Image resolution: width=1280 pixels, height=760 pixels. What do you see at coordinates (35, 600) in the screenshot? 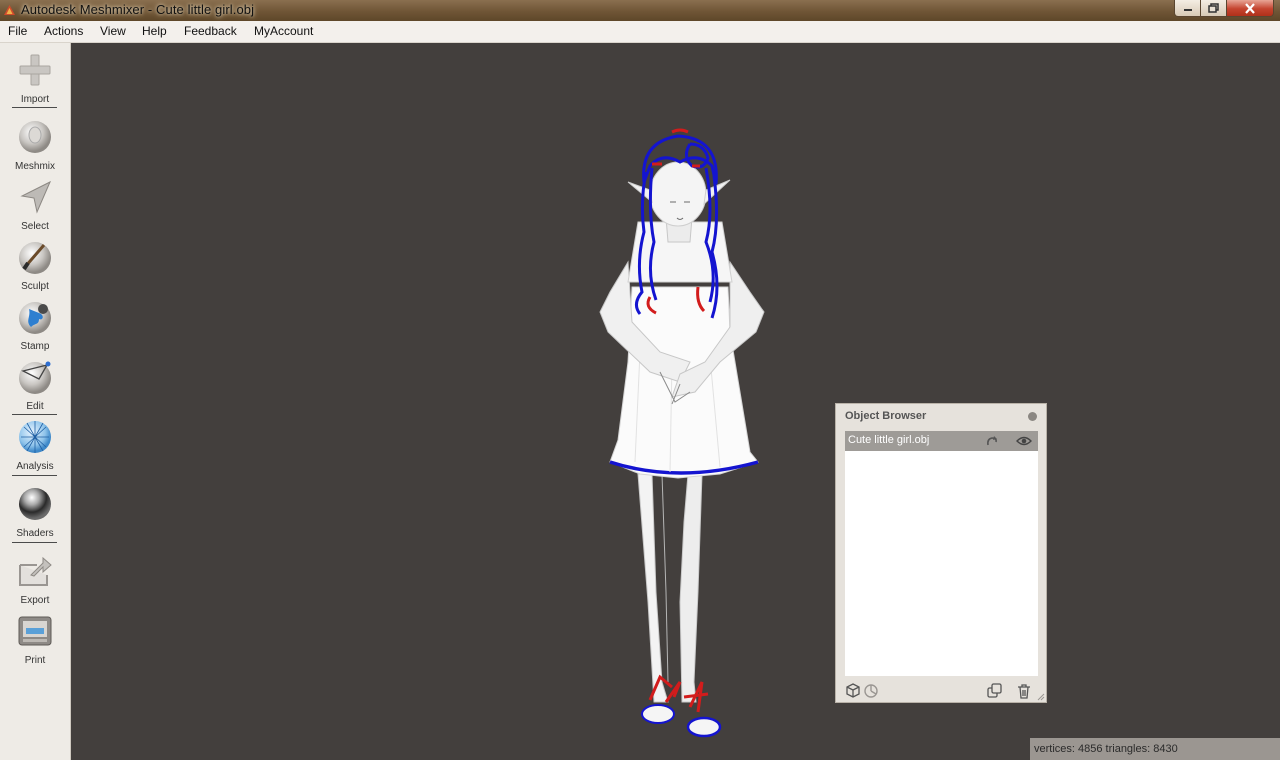
I see `tool-label: Export` at bounding box center [35, 600].